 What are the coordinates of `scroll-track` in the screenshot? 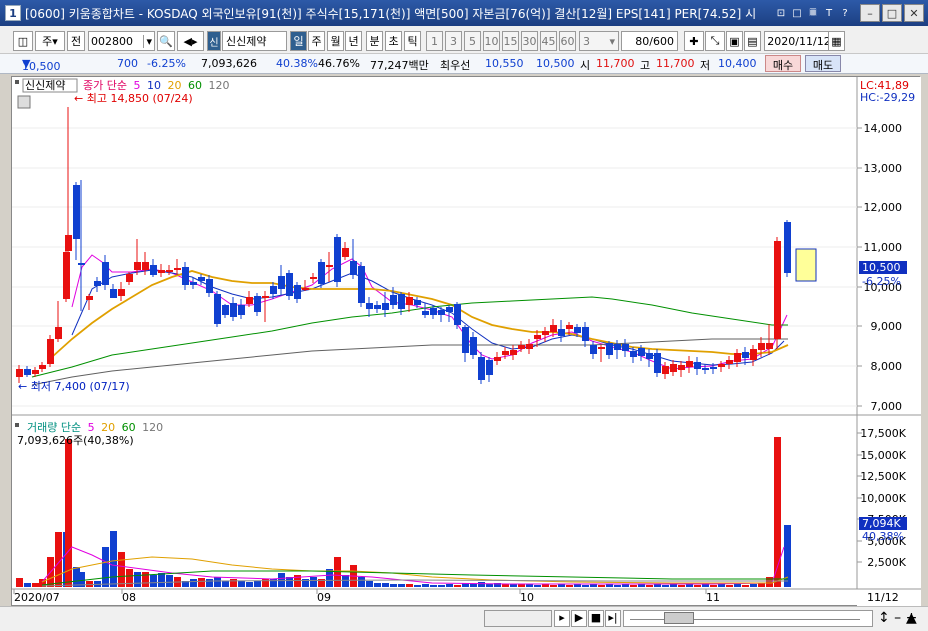 It's located at (518, 618).